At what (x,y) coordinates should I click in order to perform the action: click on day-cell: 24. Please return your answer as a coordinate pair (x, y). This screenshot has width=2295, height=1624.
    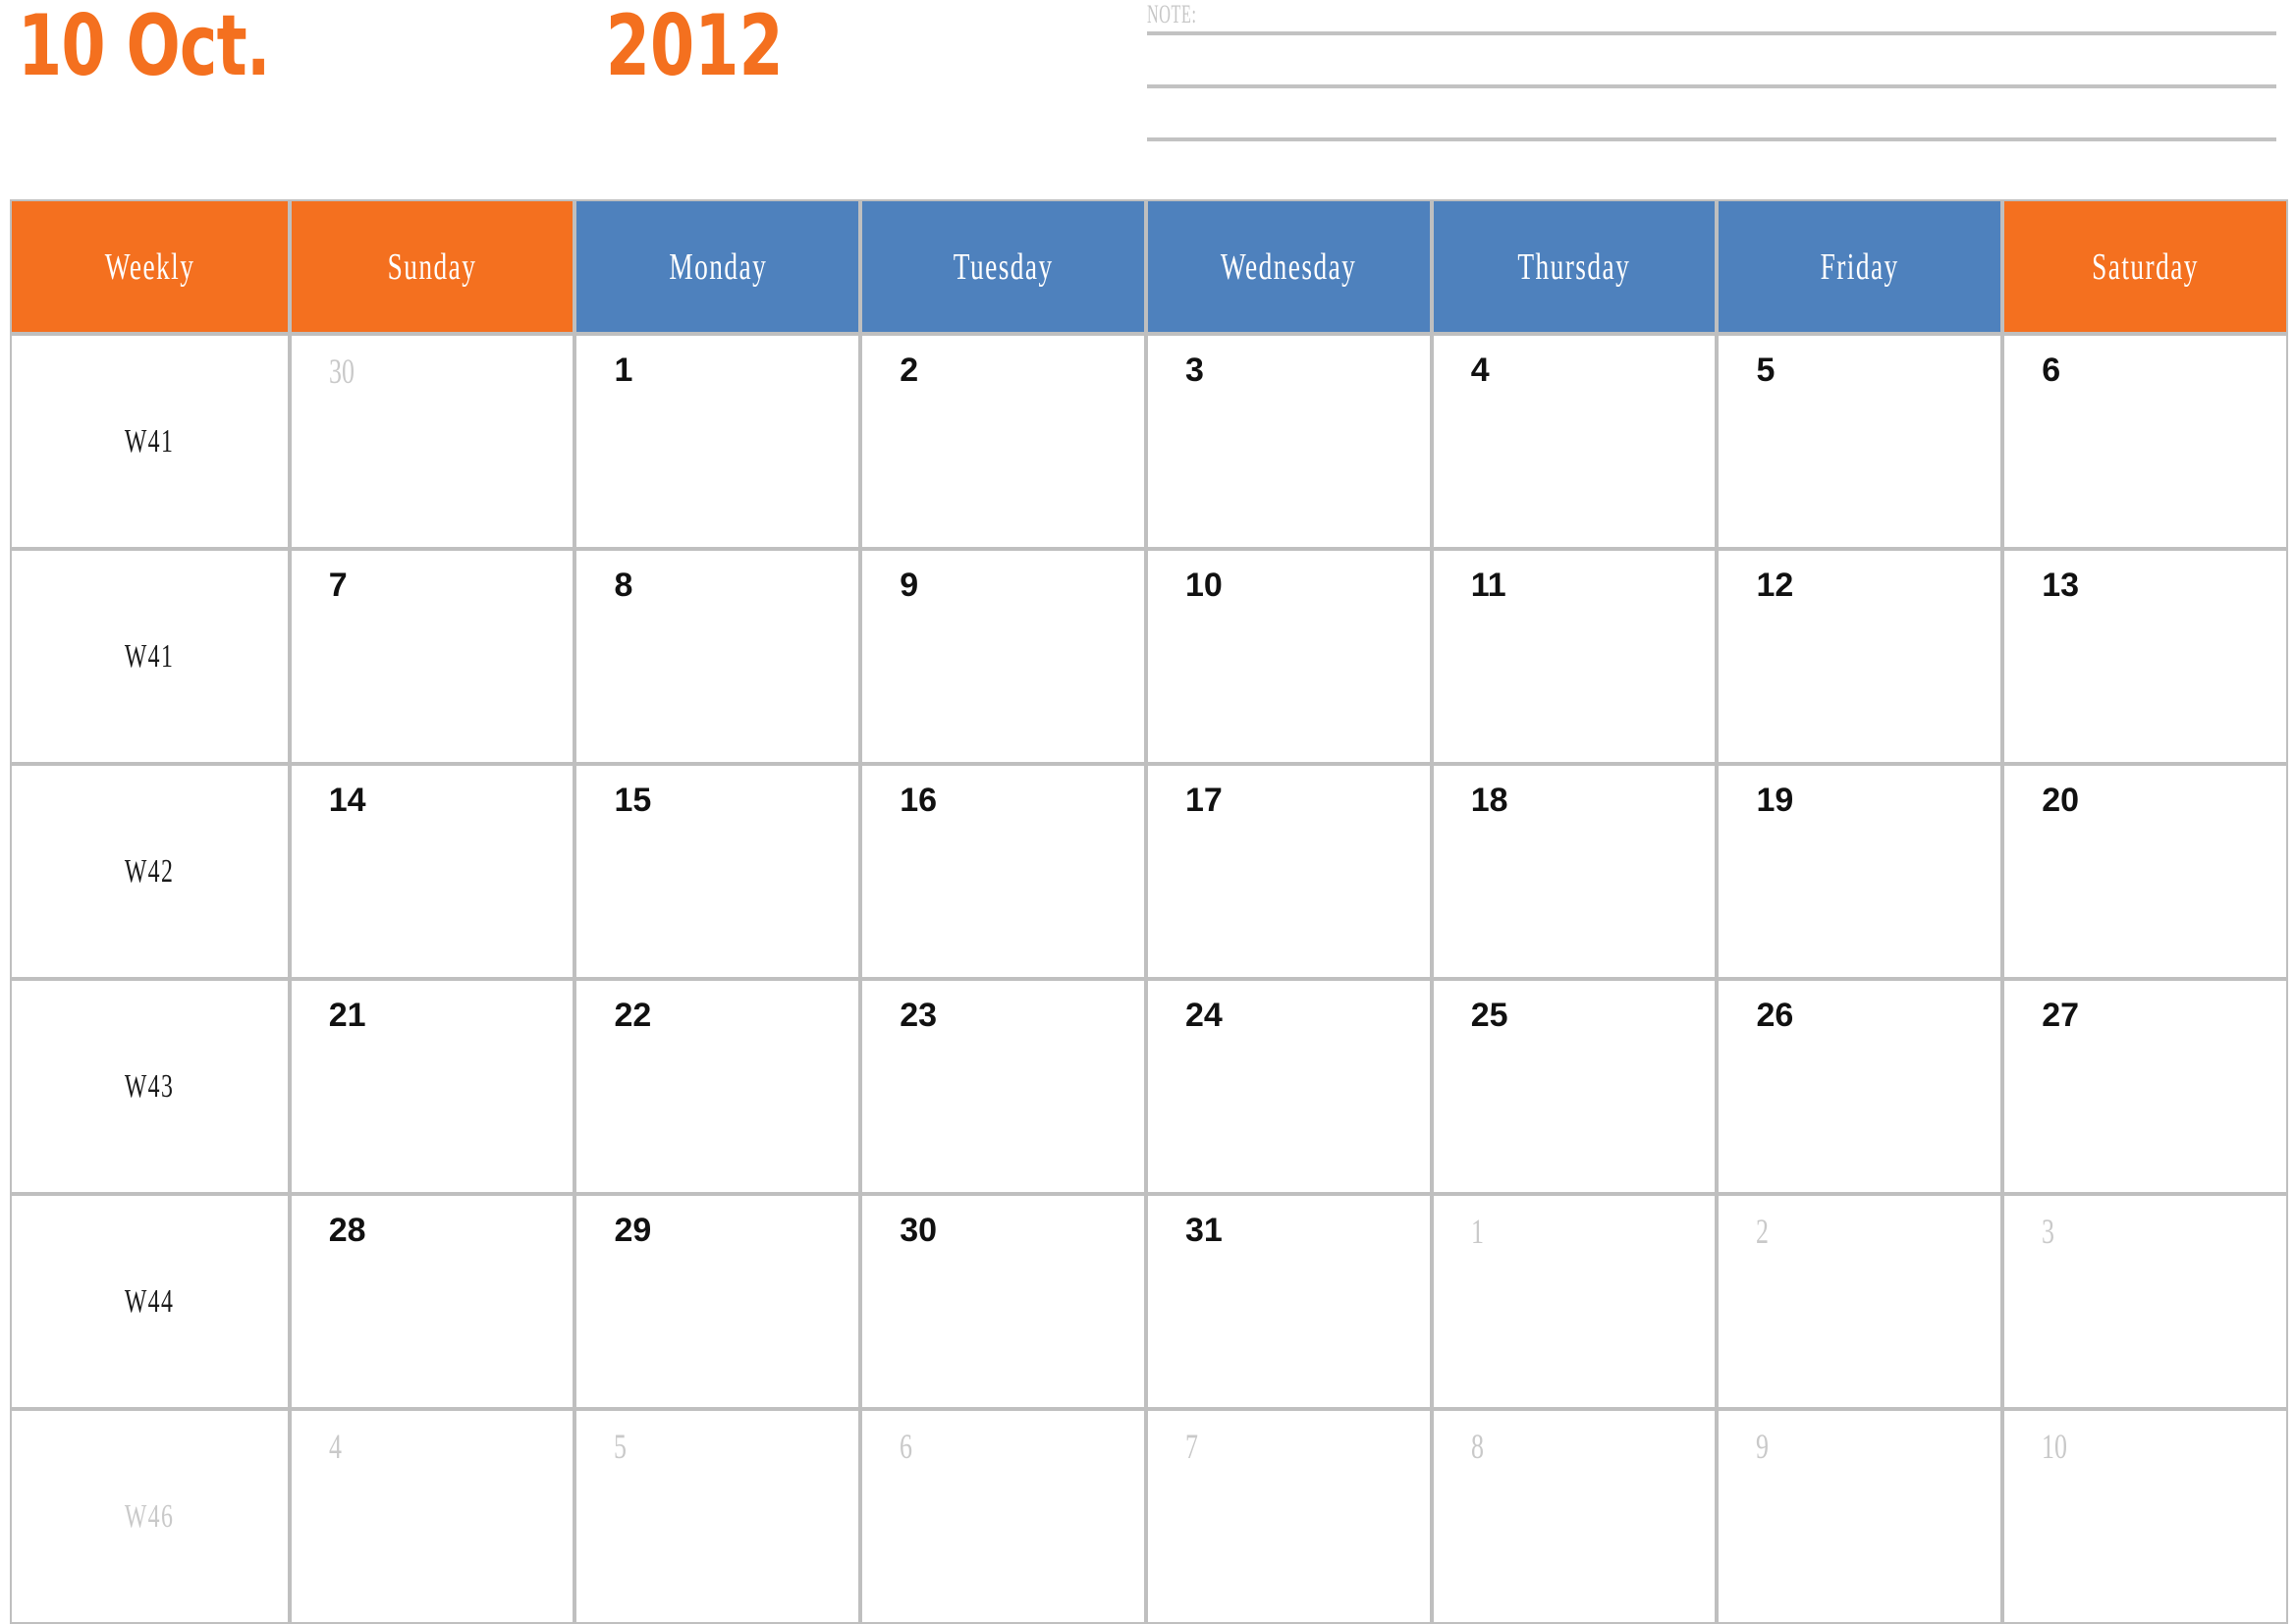
    Looking at the image, I should click on (1288, 1086).